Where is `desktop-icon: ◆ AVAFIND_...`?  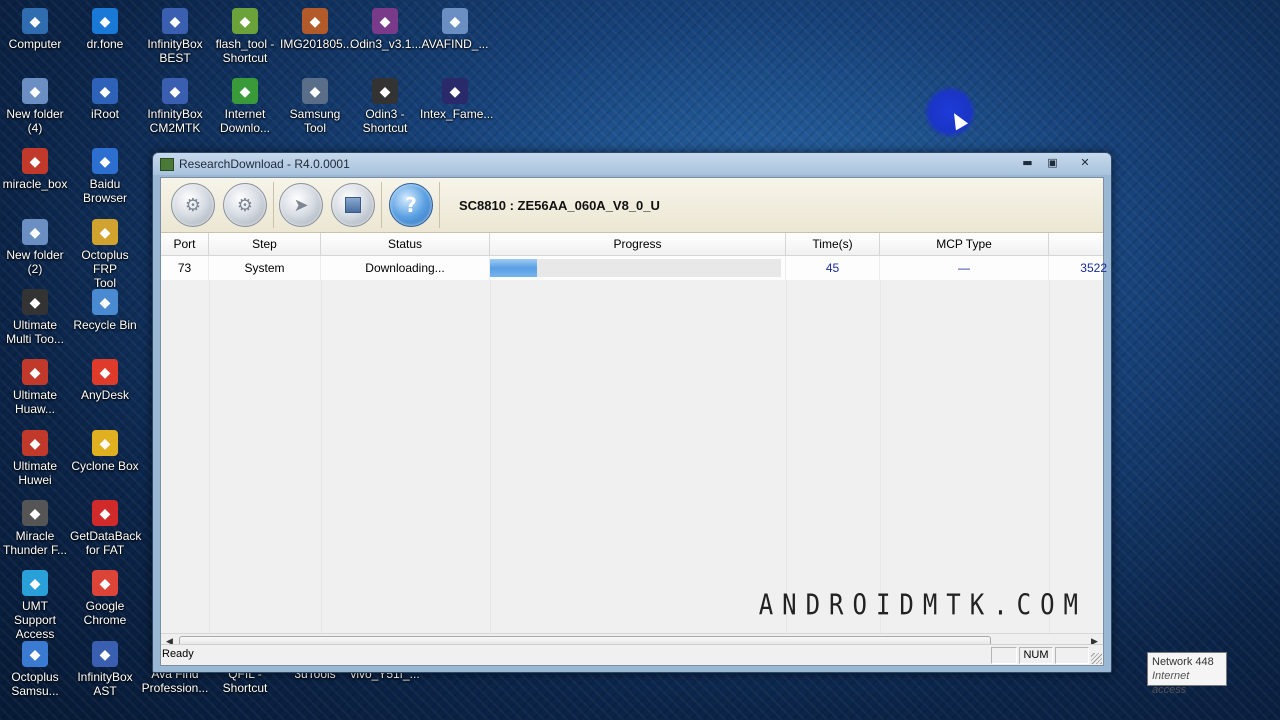
desktop-icon: ◆ AVAFIND_... is located at coordinates (455, 29).